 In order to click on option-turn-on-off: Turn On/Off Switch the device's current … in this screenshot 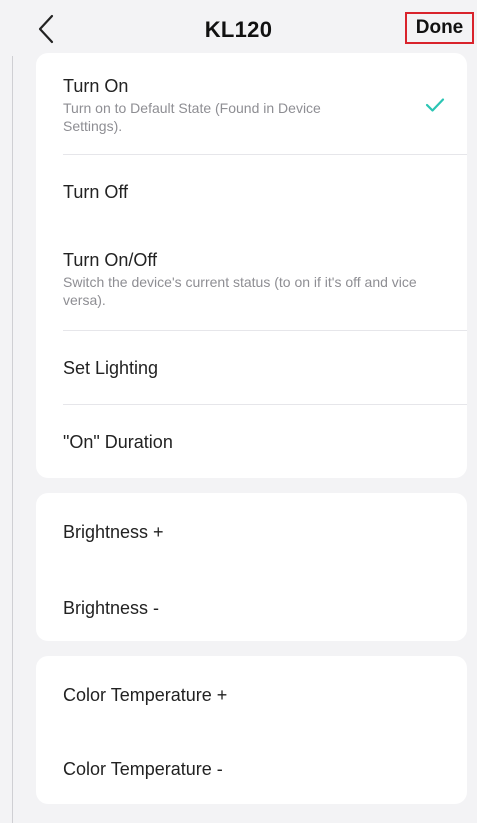, I will do `click(251, 279)`.